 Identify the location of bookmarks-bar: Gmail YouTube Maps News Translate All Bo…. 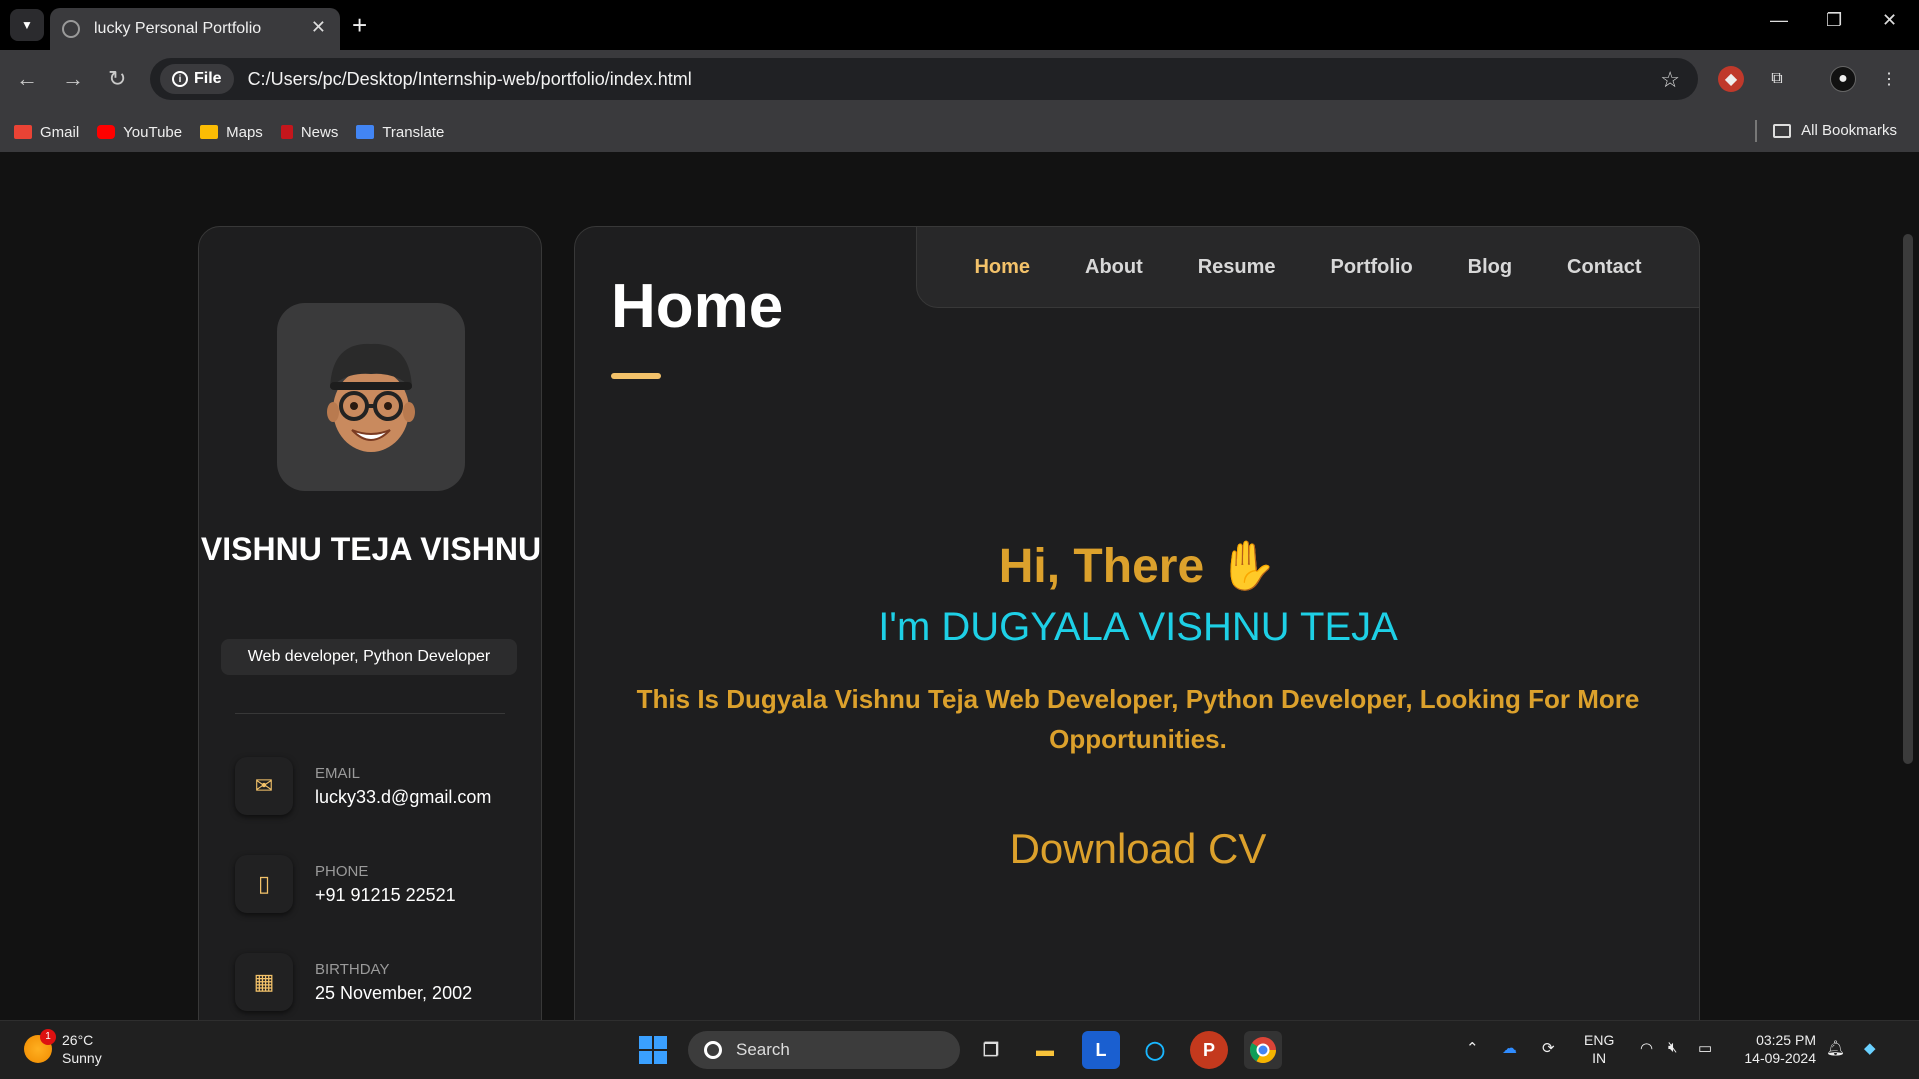
(959, 132).